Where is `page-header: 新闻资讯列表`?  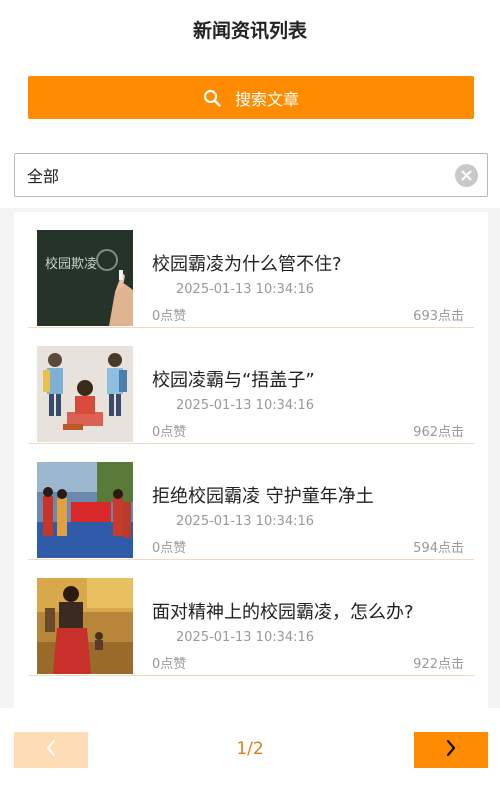
page-header: 新闻资讯列表 is located at coordinates (250, 29).